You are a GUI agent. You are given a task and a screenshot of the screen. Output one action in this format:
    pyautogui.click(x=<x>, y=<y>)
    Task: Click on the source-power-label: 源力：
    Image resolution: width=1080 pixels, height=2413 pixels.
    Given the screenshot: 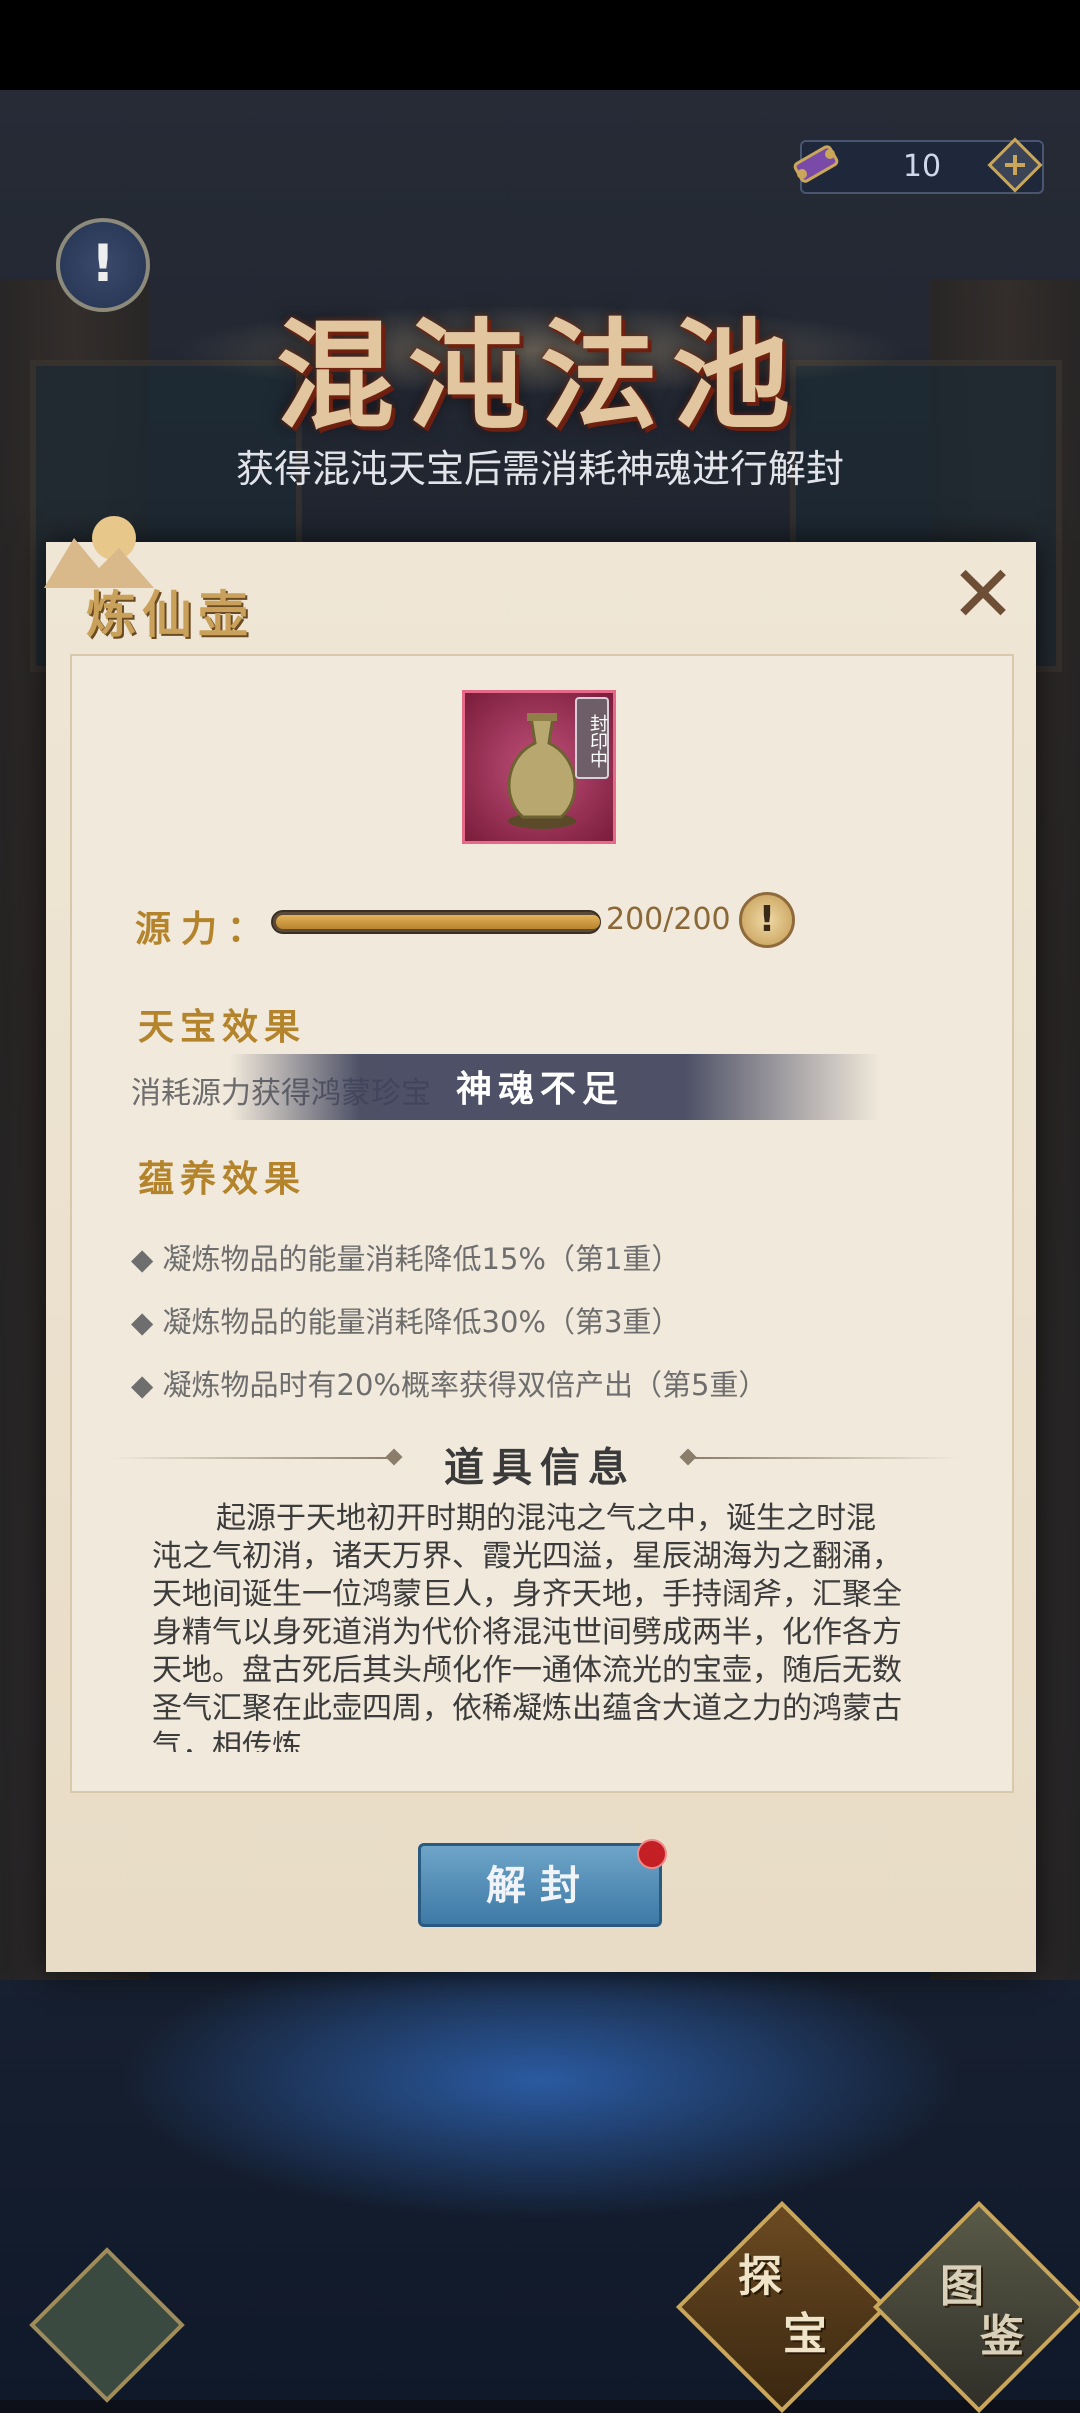 What is the action you would take?
    pyautogui.click(x=204, y=929)
    